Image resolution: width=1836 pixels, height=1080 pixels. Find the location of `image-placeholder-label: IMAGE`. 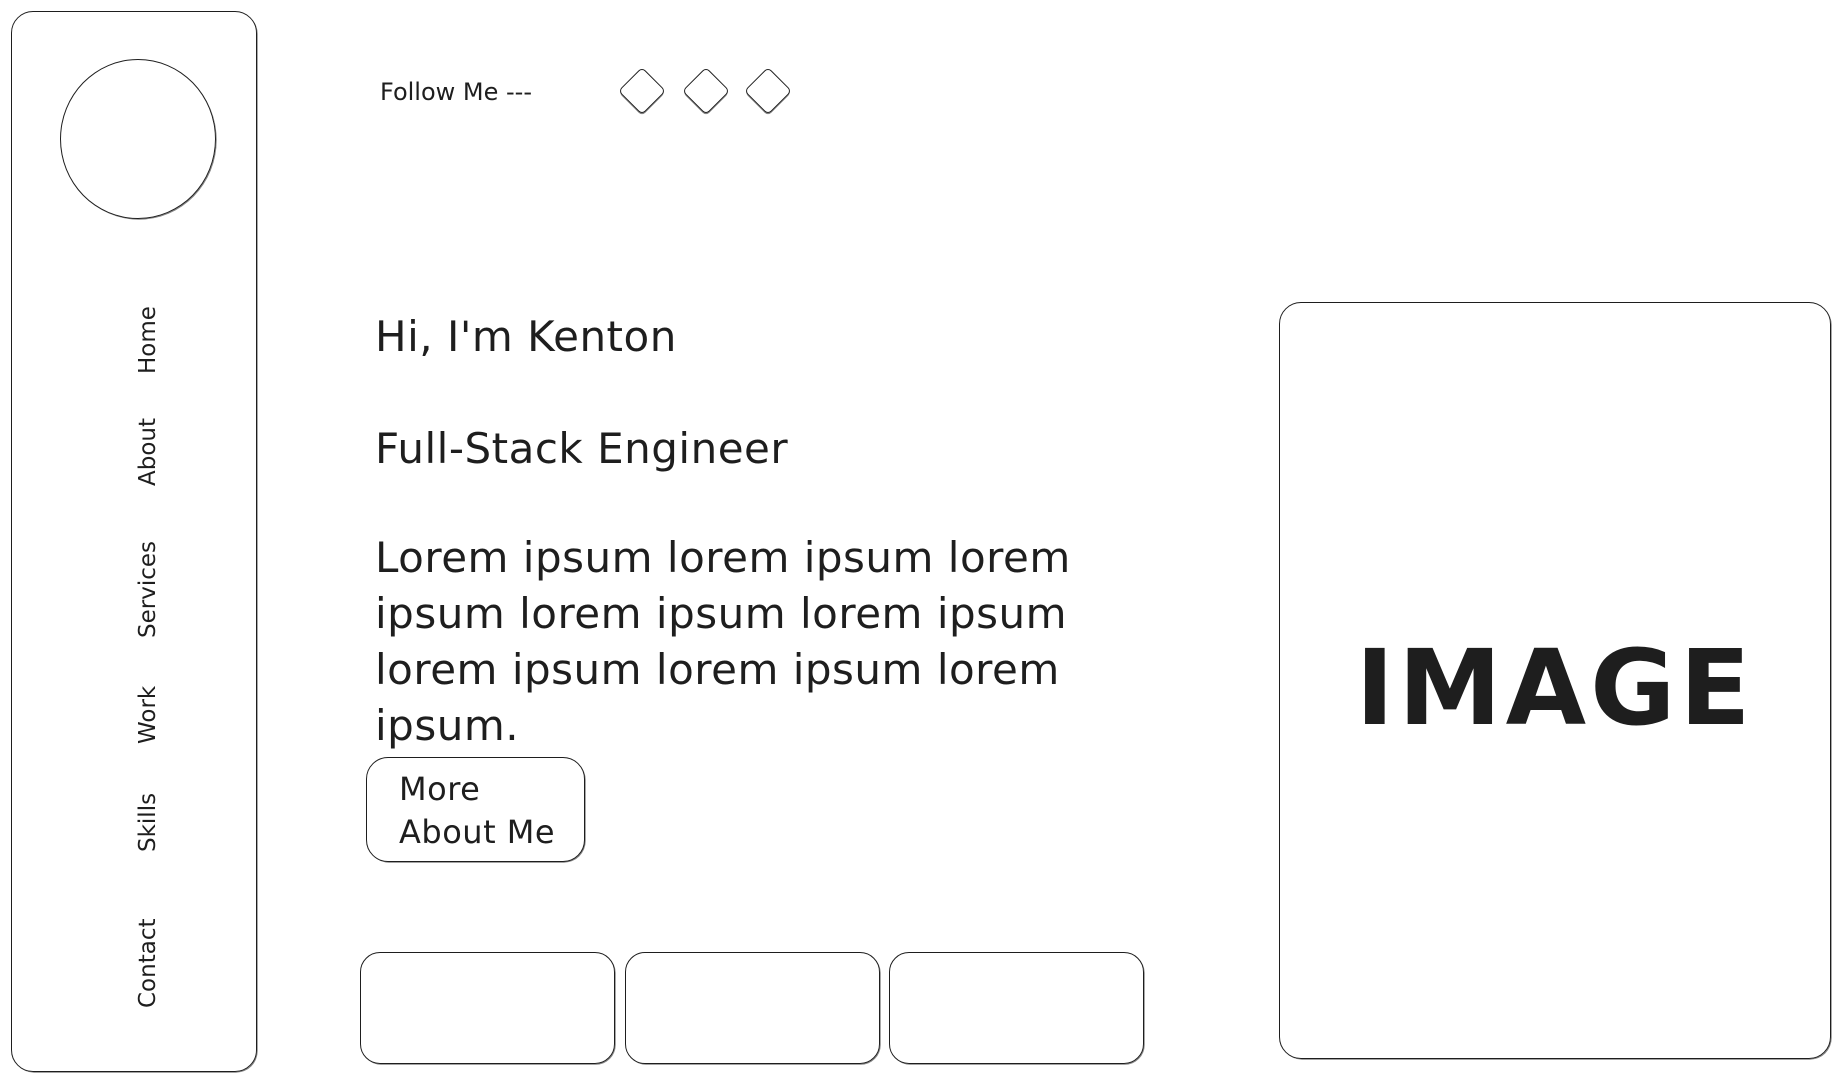

image-placeholder-label: IMAGE is located at coordinates (1555, 688).